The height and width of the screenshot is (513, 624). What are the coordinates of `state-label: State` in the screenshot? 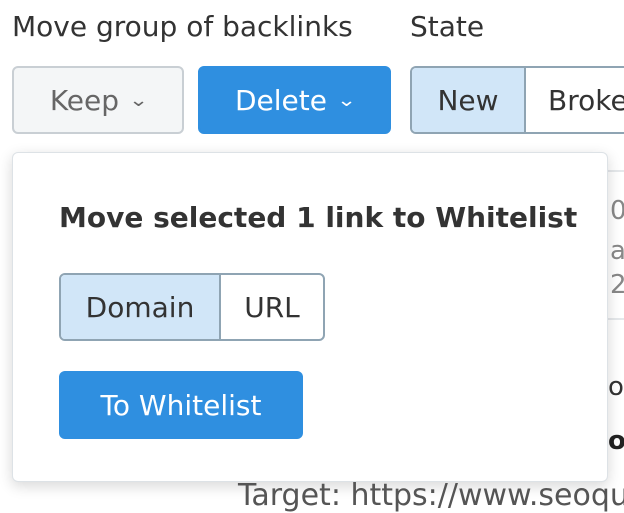 It's located at (447, 26).